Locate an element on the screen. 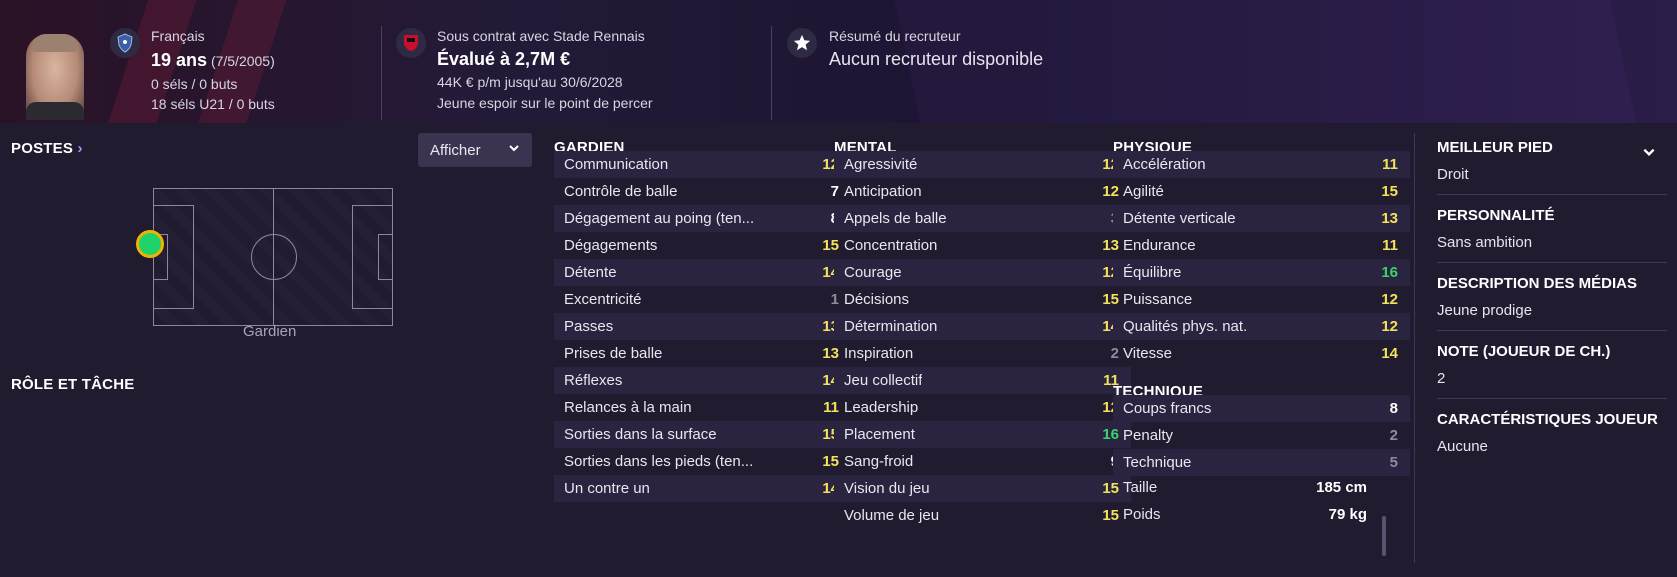 The height and width of the screenshot is (577, 1677). attribute-name: Penalty is located at coordinates (1148, 435).